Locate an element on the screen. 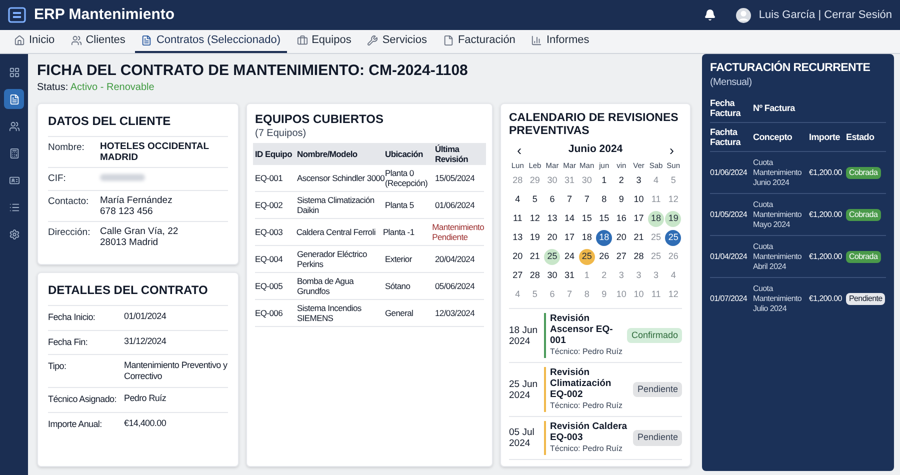 The width and height of the screenshot is (900, 475). nav-tab: Facturación is located at coordinates (479, 41).